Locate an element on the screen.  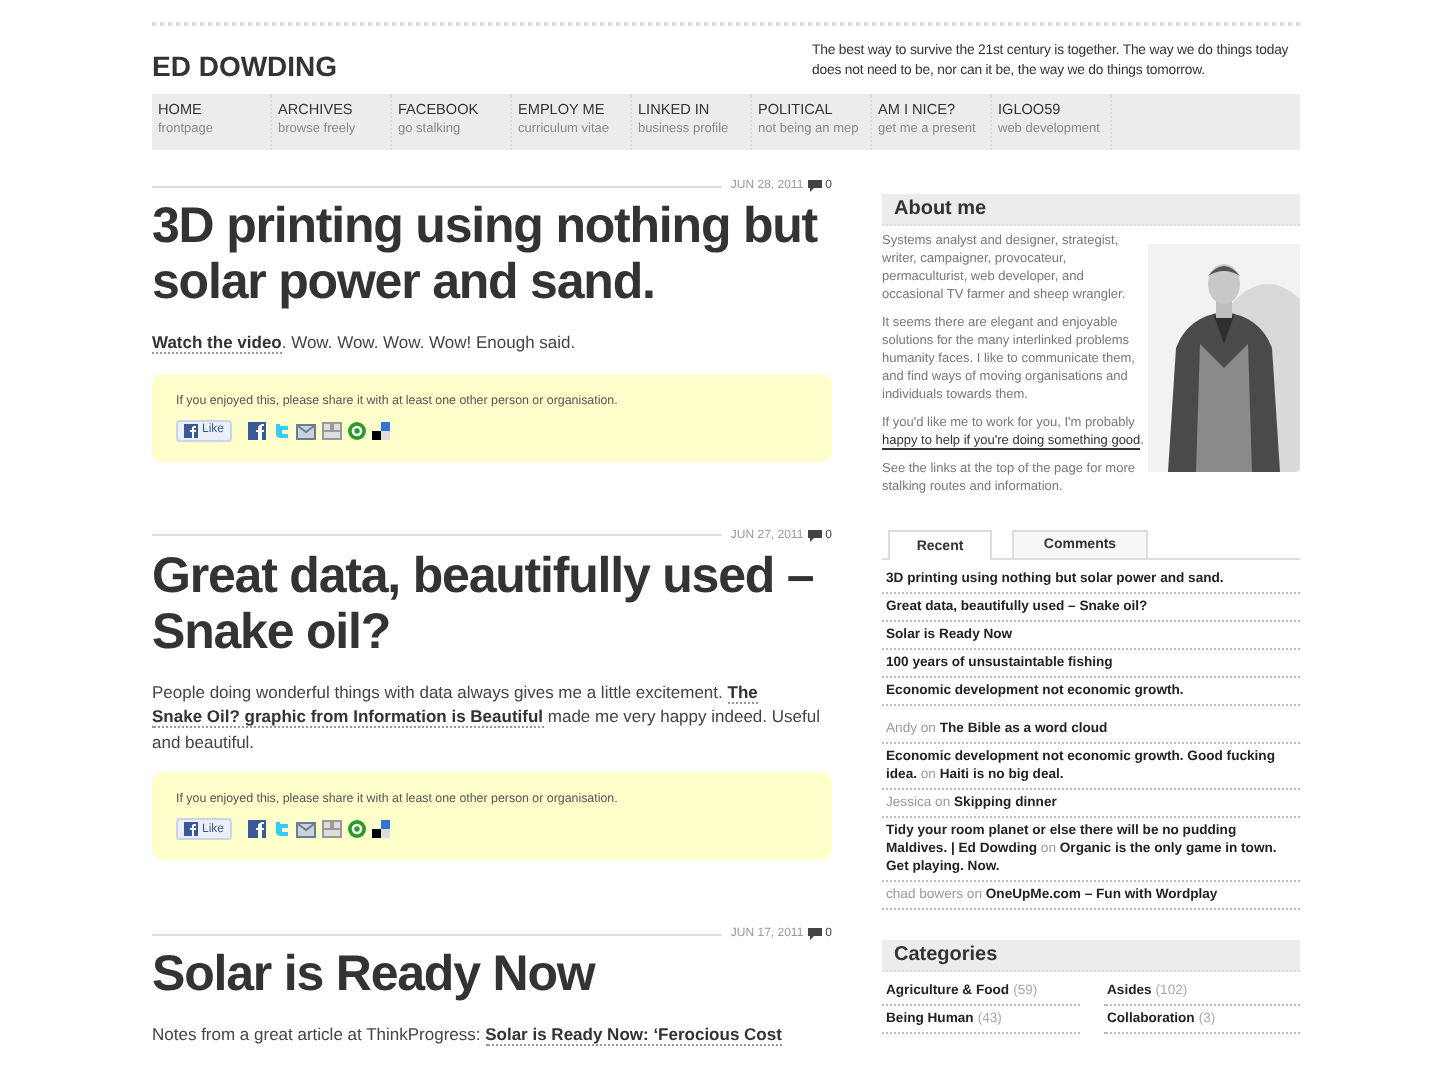
text-link: Watch the video is located at coordinates (217, 343).